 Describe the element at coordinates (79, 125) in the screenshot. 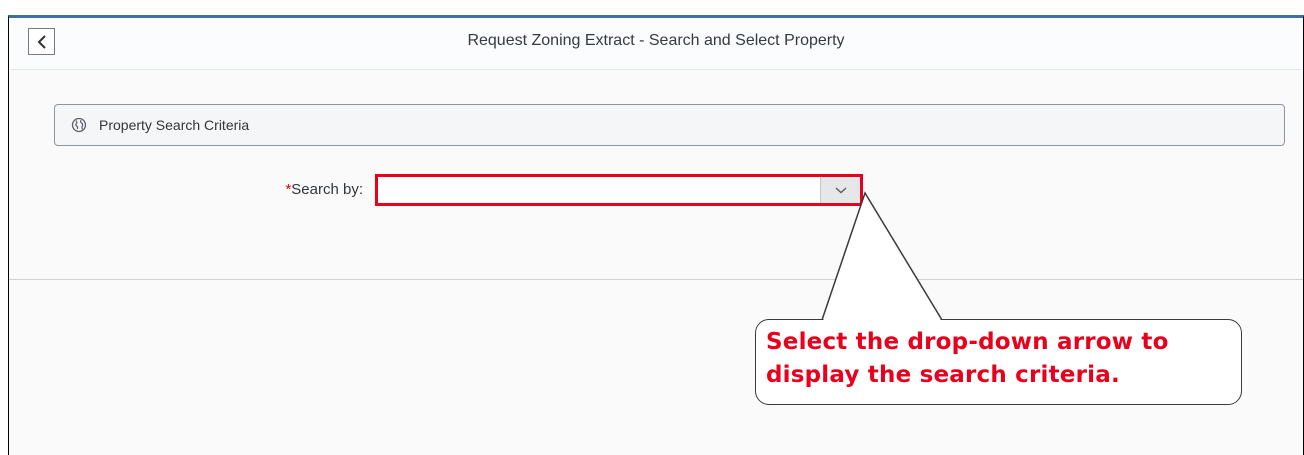

I see `globe-icon` at that location.